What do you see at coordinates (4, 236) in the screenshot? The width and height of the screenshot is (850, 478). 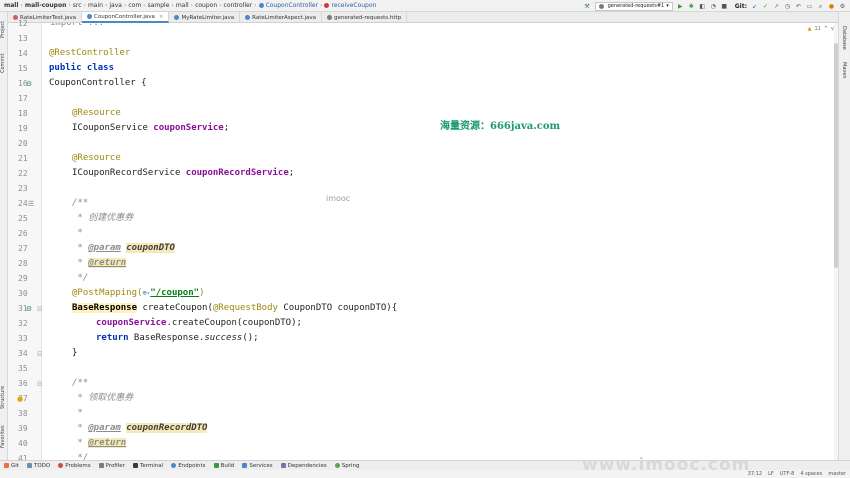 I see `left-tool-strip: Project Commit Structure Favorites` at bounding box center [4, 236].